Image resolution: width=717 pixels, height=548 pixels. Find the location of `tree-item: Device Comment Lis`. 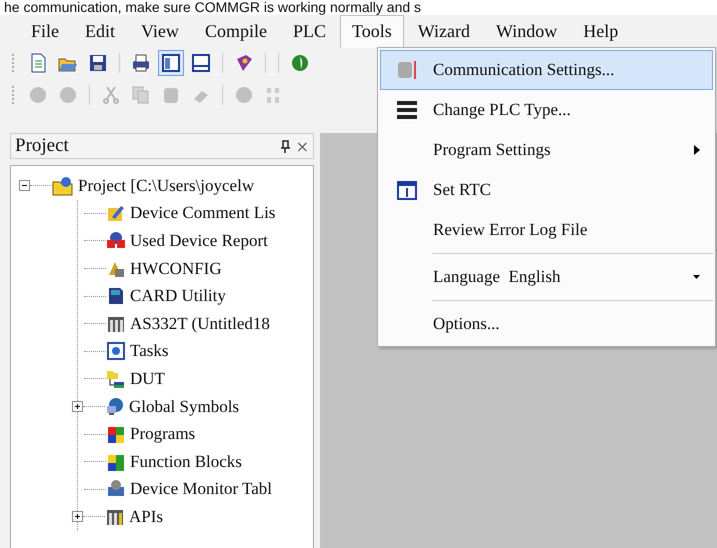

tree-item: Device Comment Lis is located at coordinates (203, 213).